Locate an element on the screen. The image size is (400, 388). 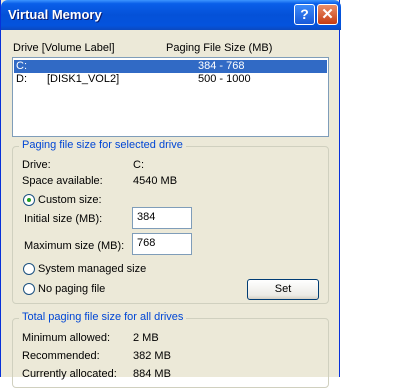
help-button: ? is located at coordinates (304, 14).